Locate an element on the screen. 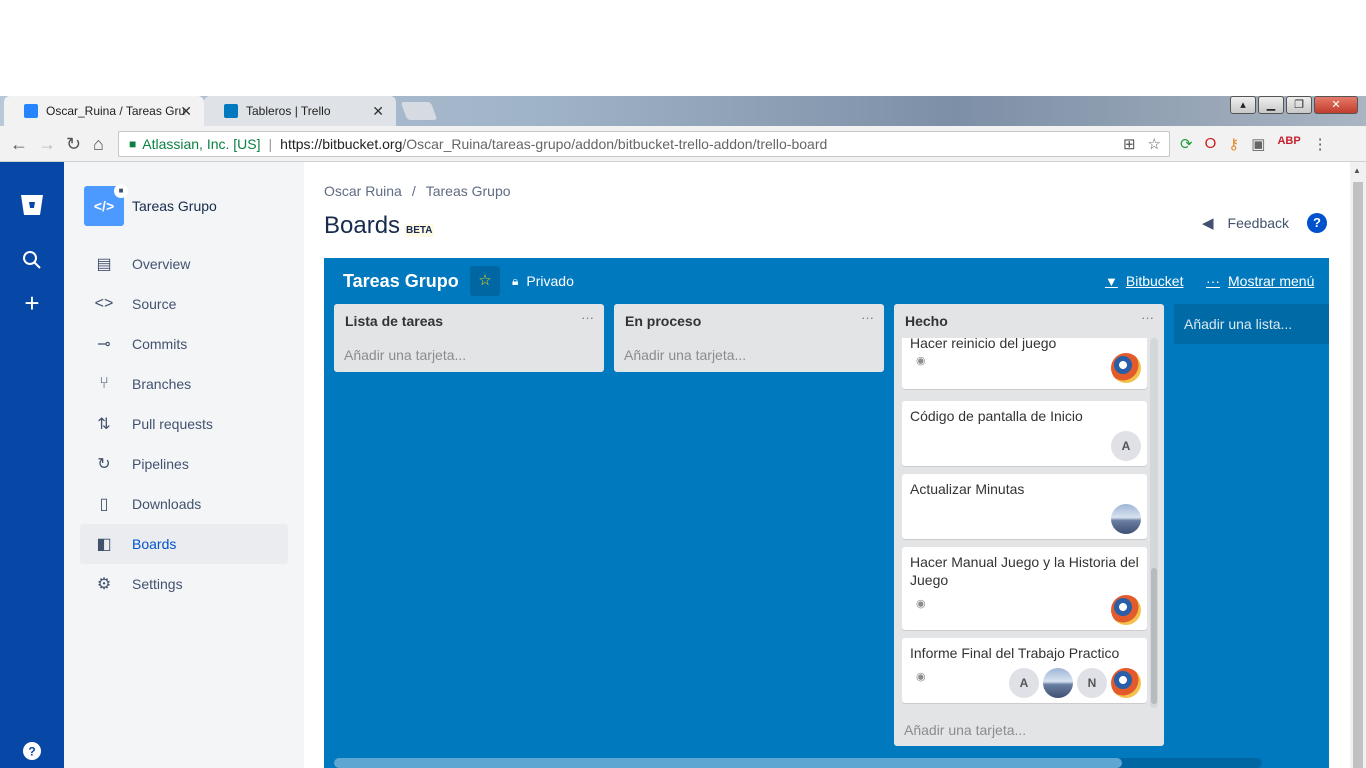  repo-name: Tareas Grupo is located at coordinates (174, 206).